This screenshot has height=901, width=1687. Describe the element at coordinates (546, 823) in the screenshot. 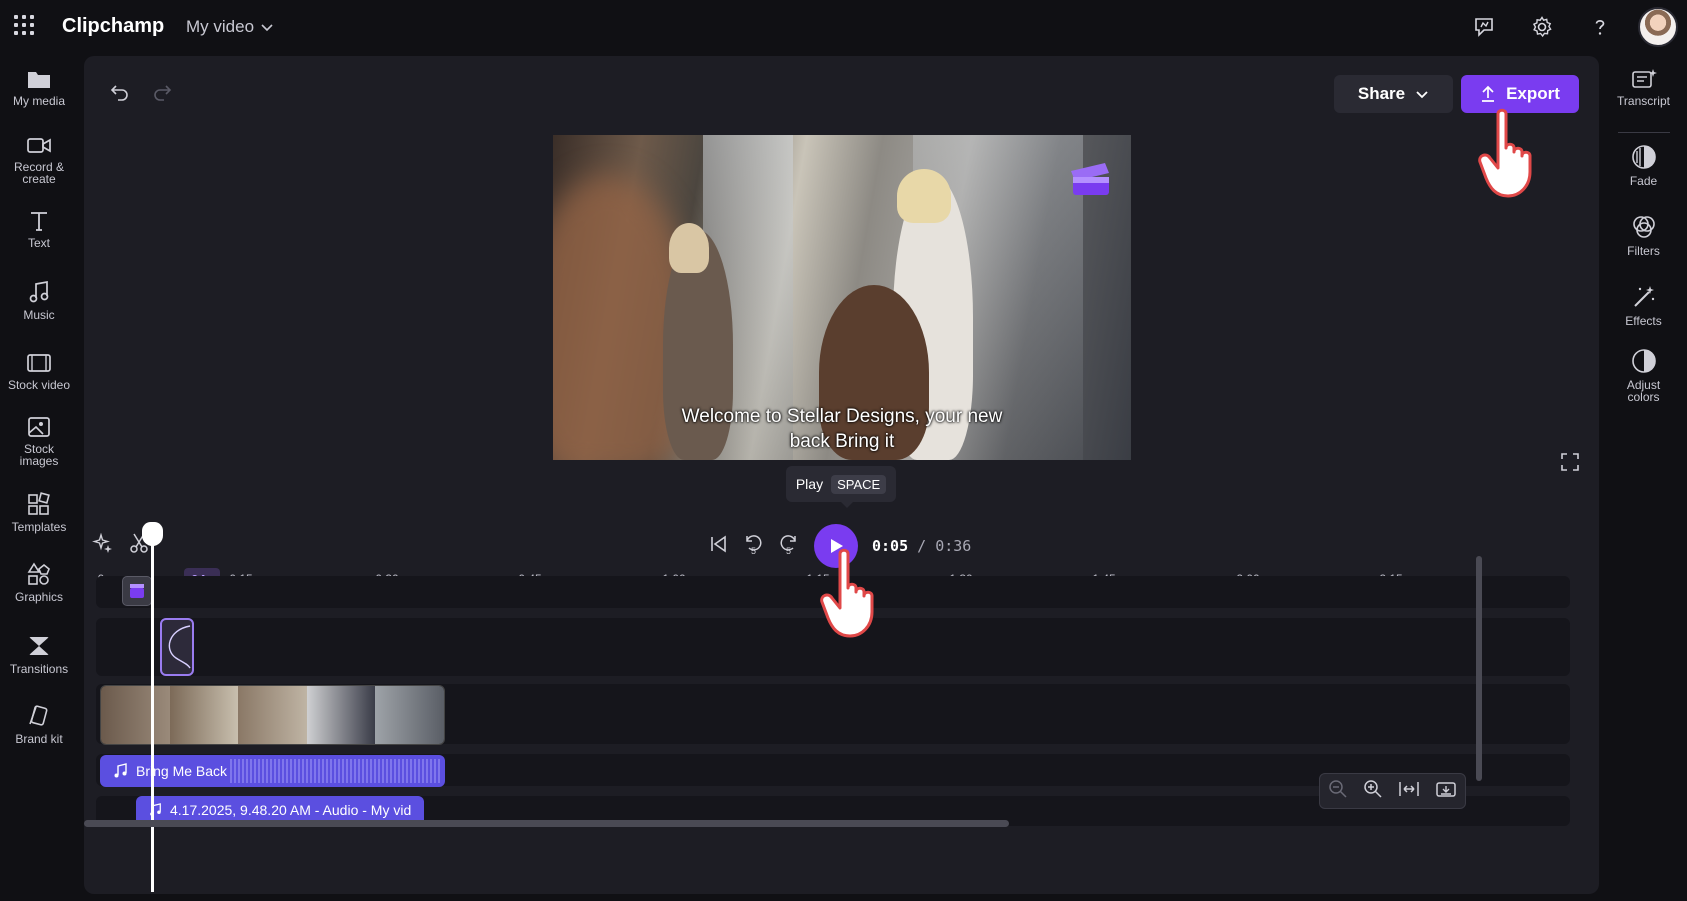

I see `horizontal-scrollbar` at that location.